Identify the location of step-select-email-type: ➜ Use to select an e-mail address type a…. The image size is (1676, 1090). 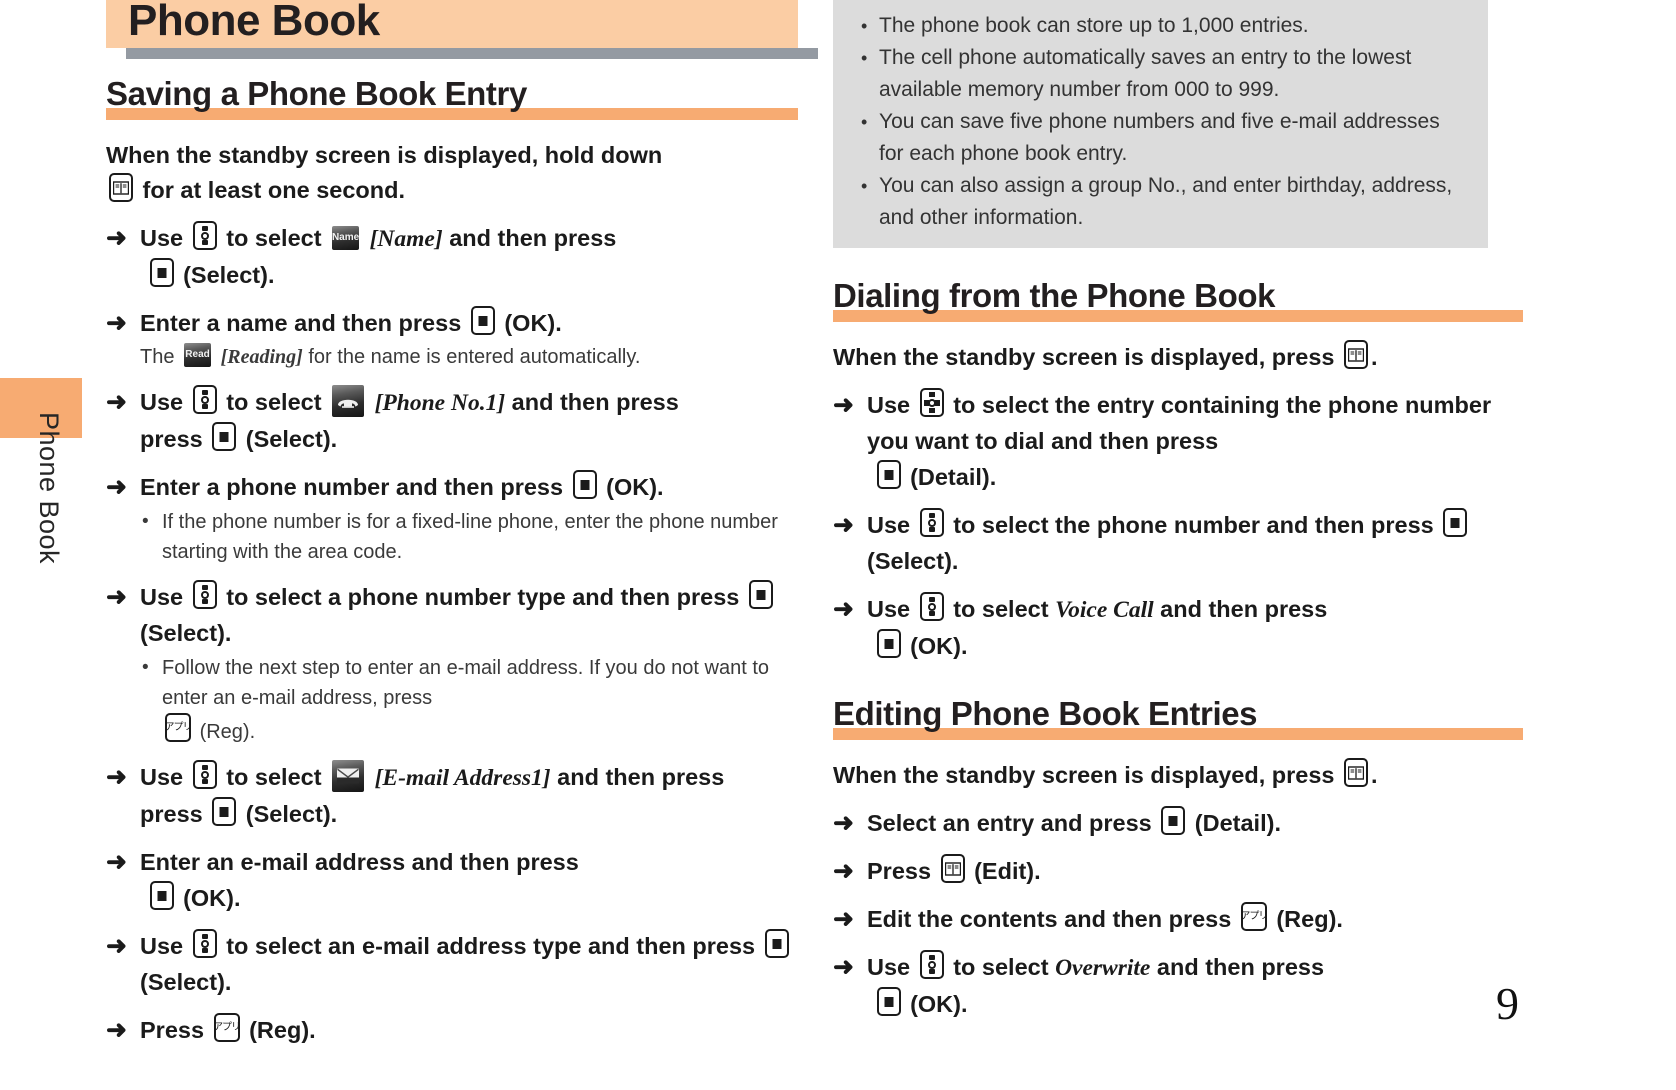
(456, 964).